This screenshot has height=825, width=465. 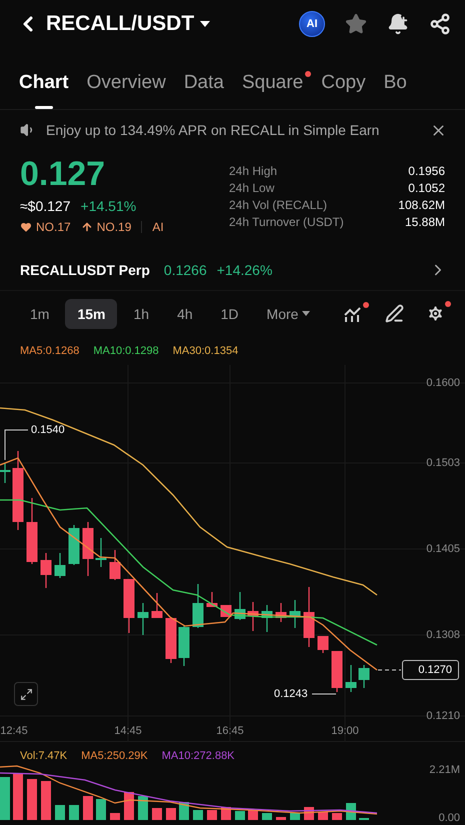 What do you see at coordinates (130, 83) in the screenshot?
I see `tab: Overview` at bounding box center [130, 83].